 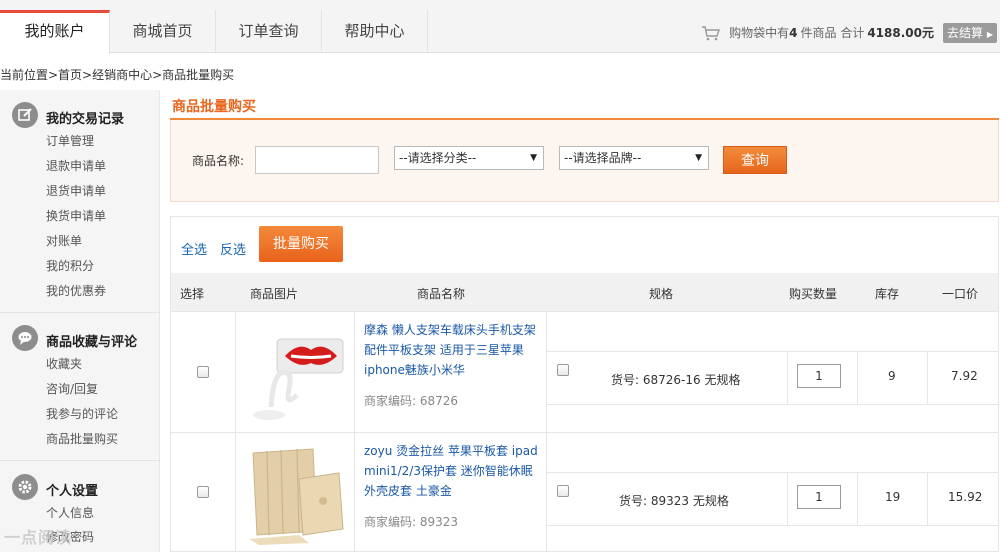 What do you see at coordinates (55, 32) in the screenshot?
I see `tab-my-account: 我的账户` at bounding box center [55, 32].